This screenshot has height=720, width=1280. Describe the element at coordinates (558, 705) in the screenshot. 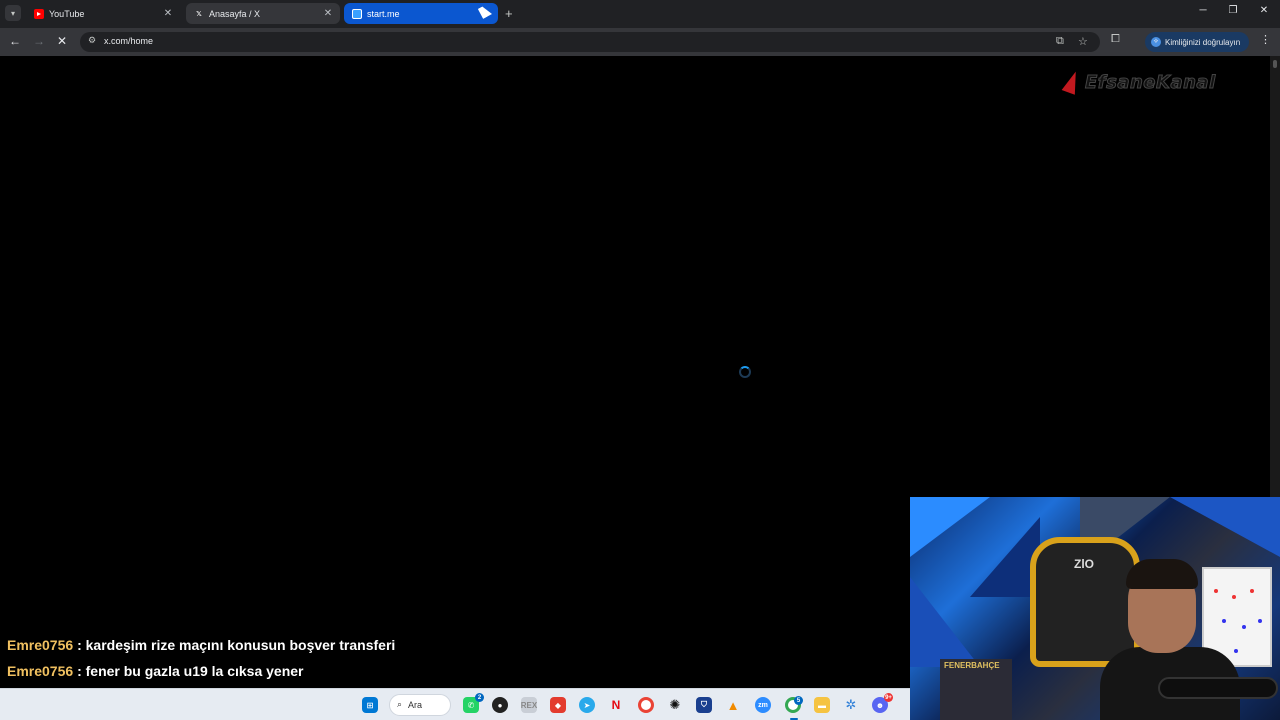

I see `anydesk-icon: ◆` at that location.